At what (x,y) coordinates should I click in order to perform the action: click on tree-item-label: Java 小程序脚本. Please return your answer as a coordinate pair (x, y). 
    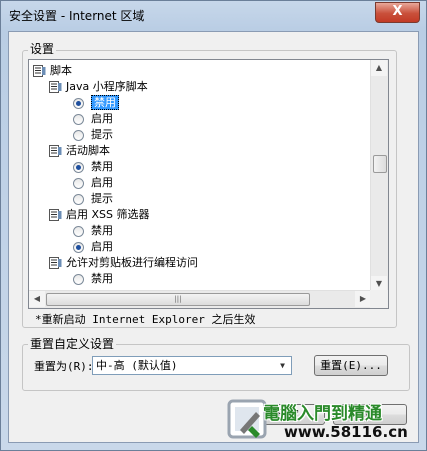
    Looking at the image, I should click on (107, 86).